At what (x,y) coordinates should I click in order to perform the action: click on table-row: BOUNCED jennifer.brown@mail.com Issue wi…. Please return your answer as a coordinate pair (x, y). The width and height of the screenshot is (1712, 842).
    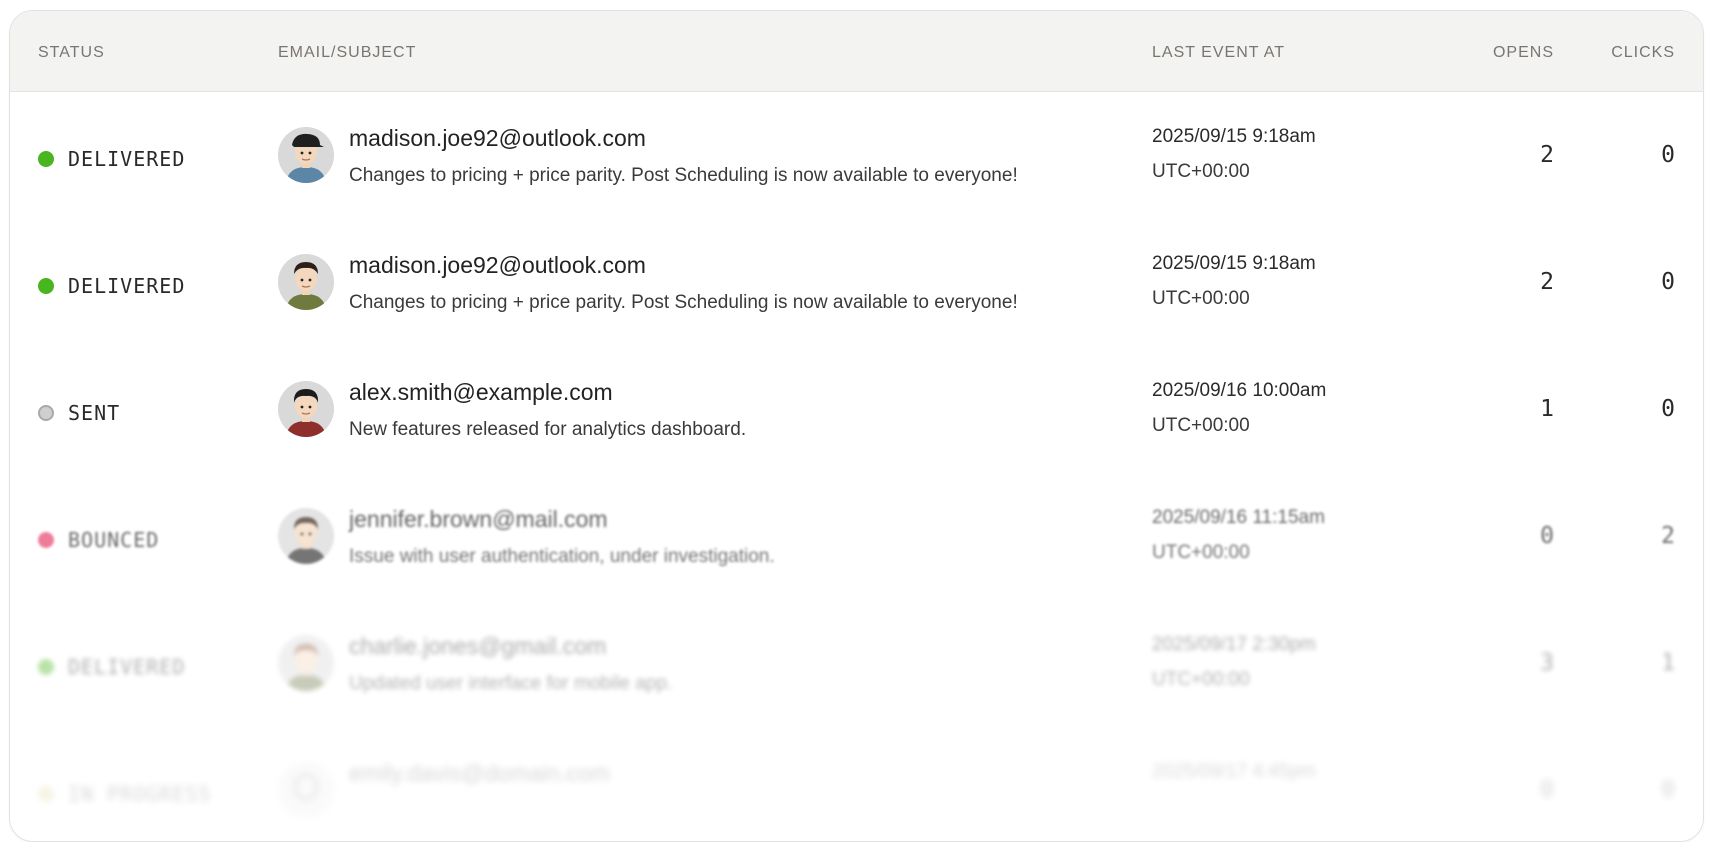
    Looking at the image, I should click on (856, 536).